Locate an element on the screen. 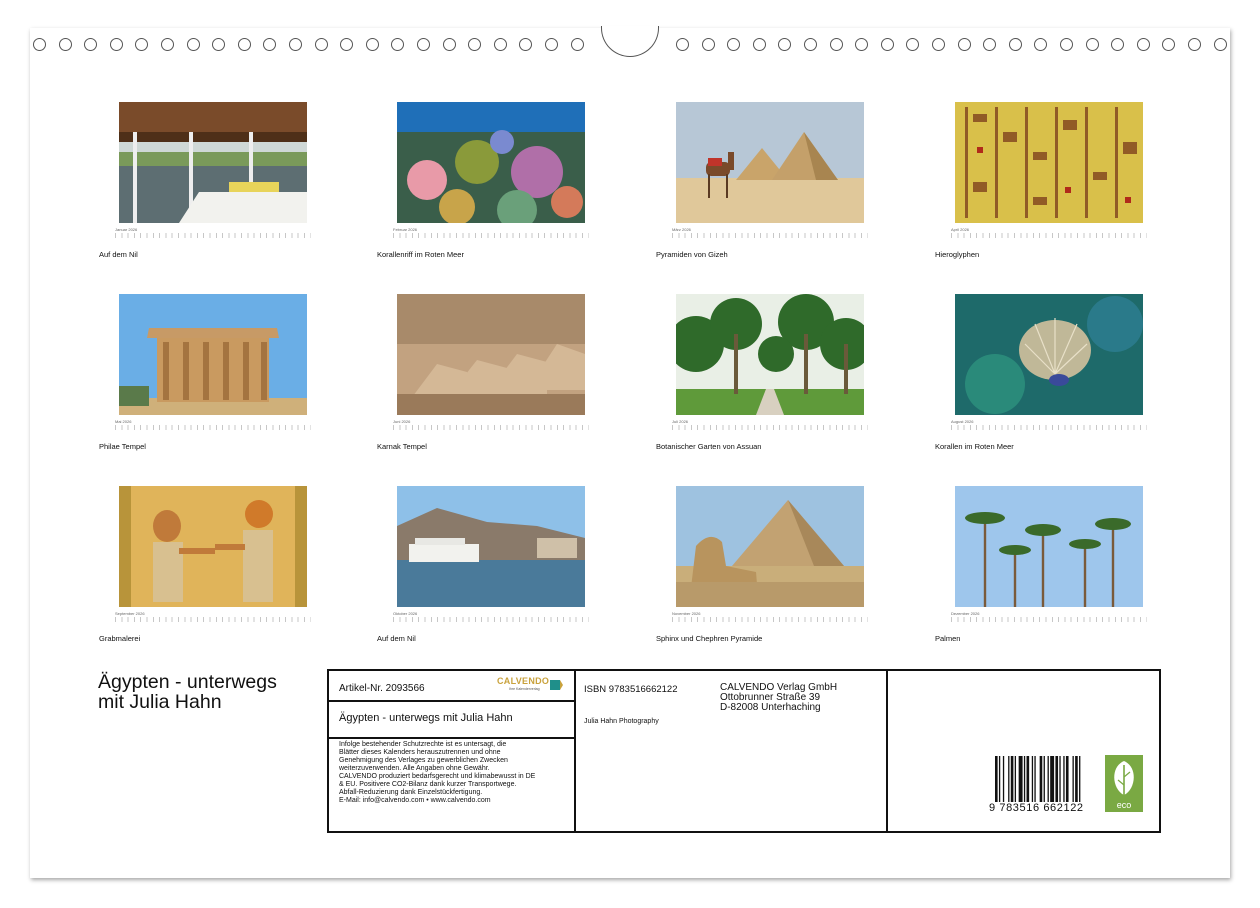 Image resolution: width=1260 pixels, height=908 pixels. month-caption: Palmen is located at coordinates (948, 638).